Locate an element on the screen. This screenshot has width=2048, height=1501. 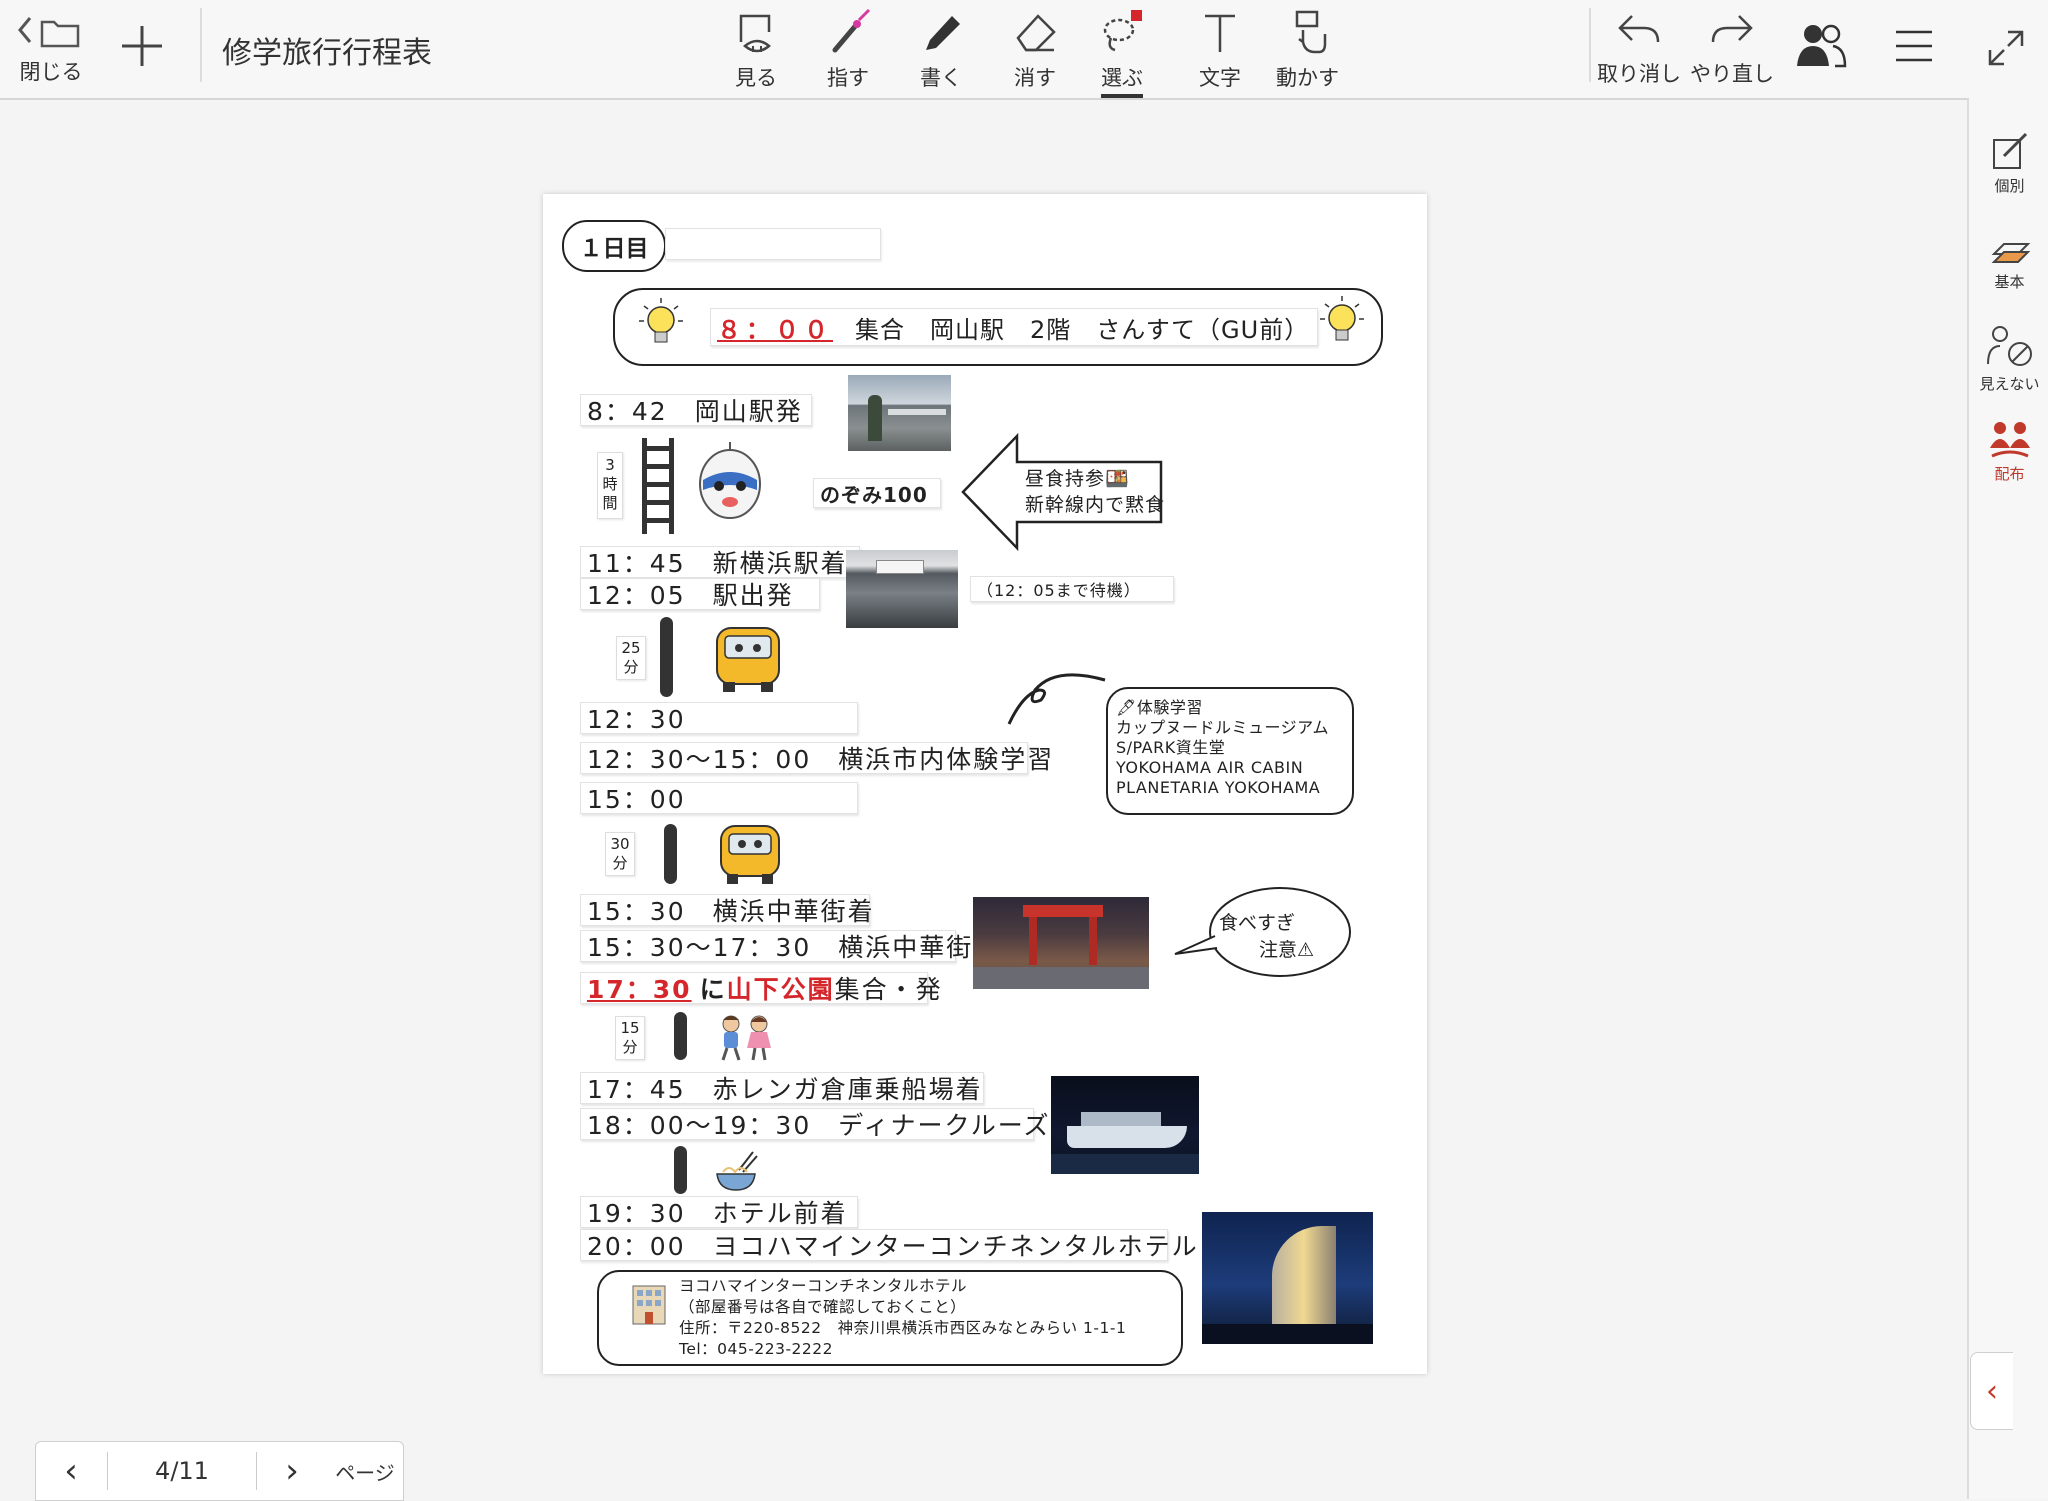
panel-collapse-tab: ‹ is located at coordinates (1991, 1391).